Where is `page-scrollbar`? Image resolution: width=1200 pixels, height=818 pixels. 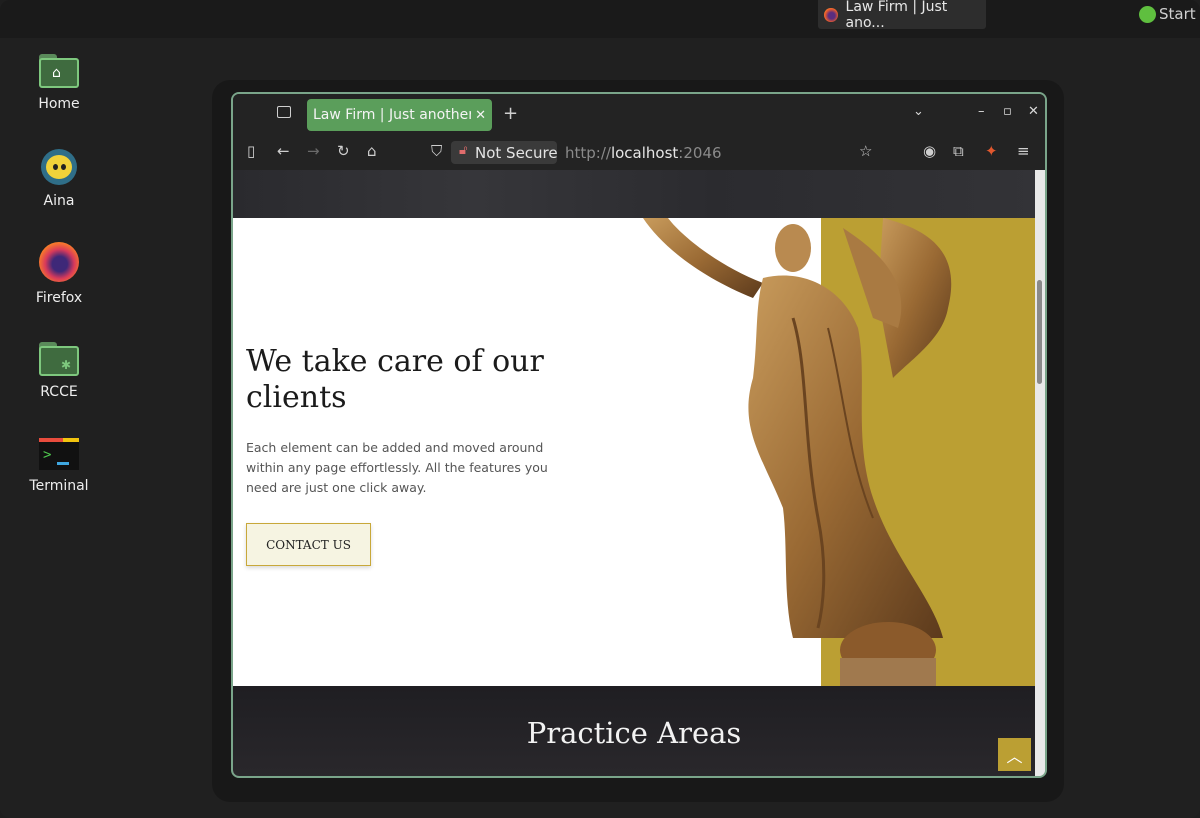 page-scrollbar is located at coordinates (1040, 473).